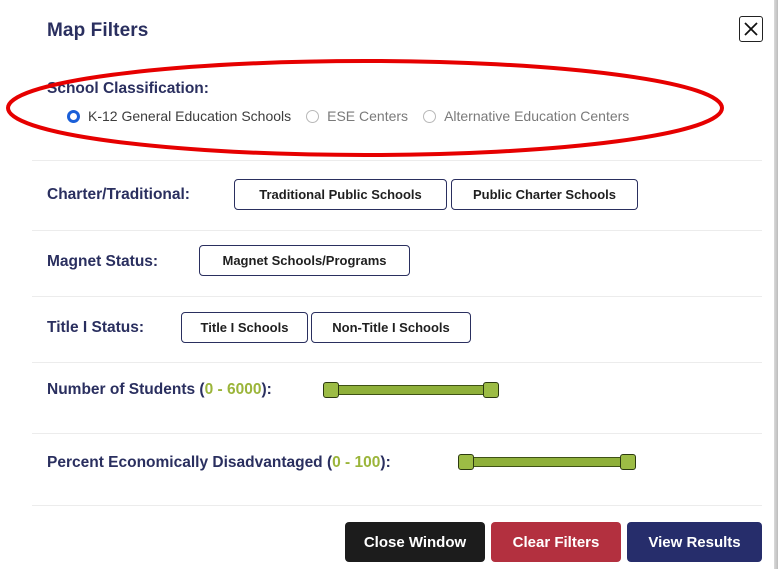  What do you see at coordinates (118, 194) in the screenshot?
I see `charter-traditional-label: Charter/Traditional:` at bounding box center [118, 194].